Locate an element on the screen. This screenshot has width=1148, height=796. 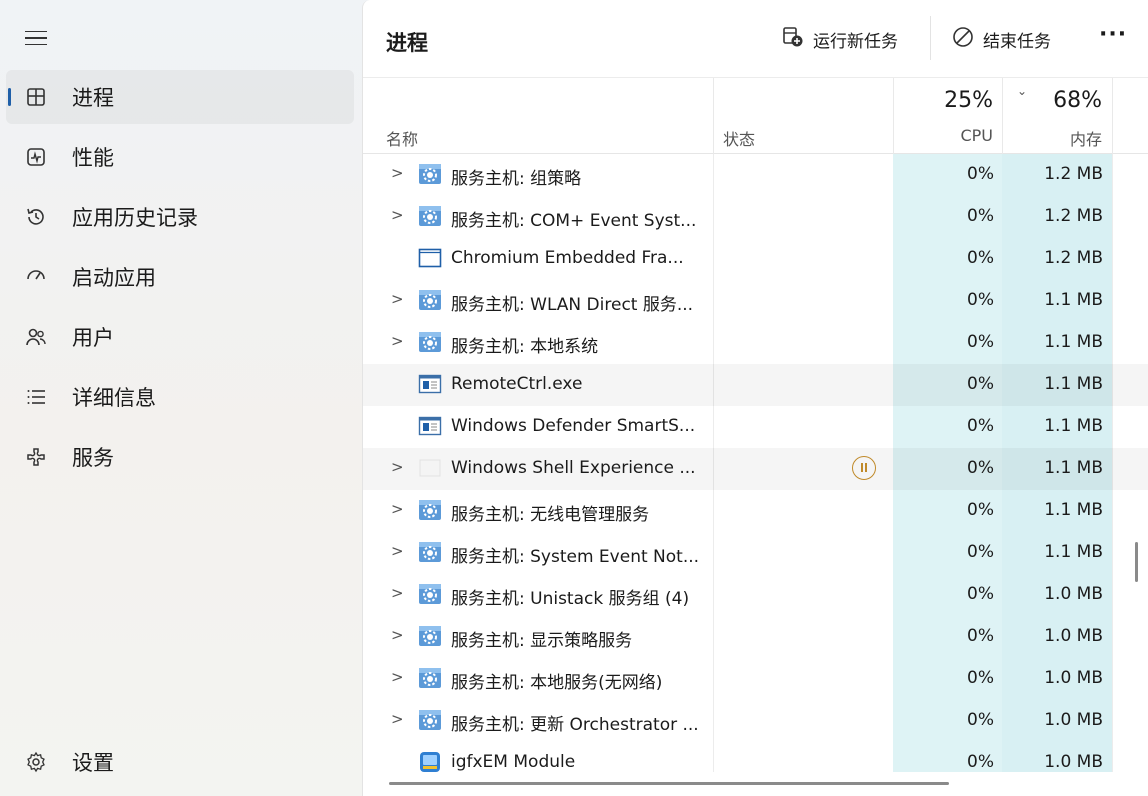
sidebar-item-services: 服务 is located at coordinates (180, 457).